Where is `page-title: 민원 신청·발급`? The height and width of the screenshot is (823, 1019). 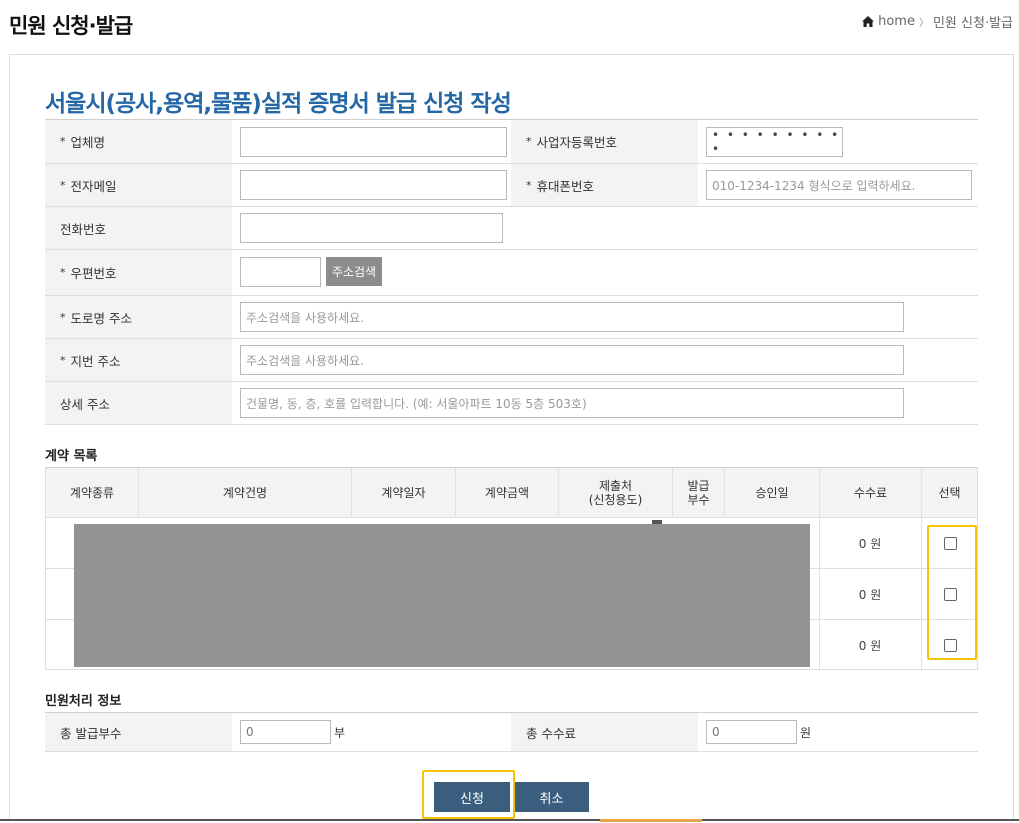 page-title: 민원 신청·발급 is located at coordinates (71, 26).